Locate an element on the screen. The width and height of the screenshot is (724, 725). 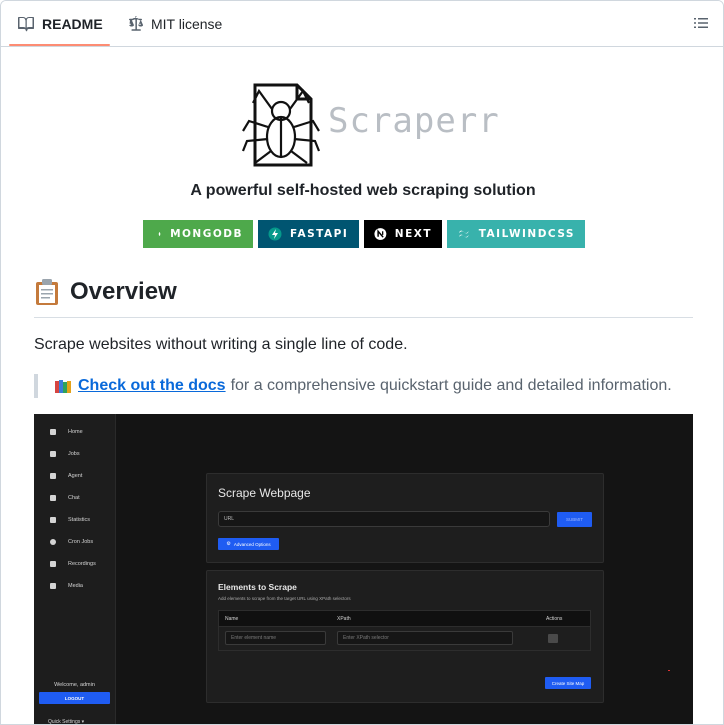
active-tab-indicator is located at coordinates (59, 45).